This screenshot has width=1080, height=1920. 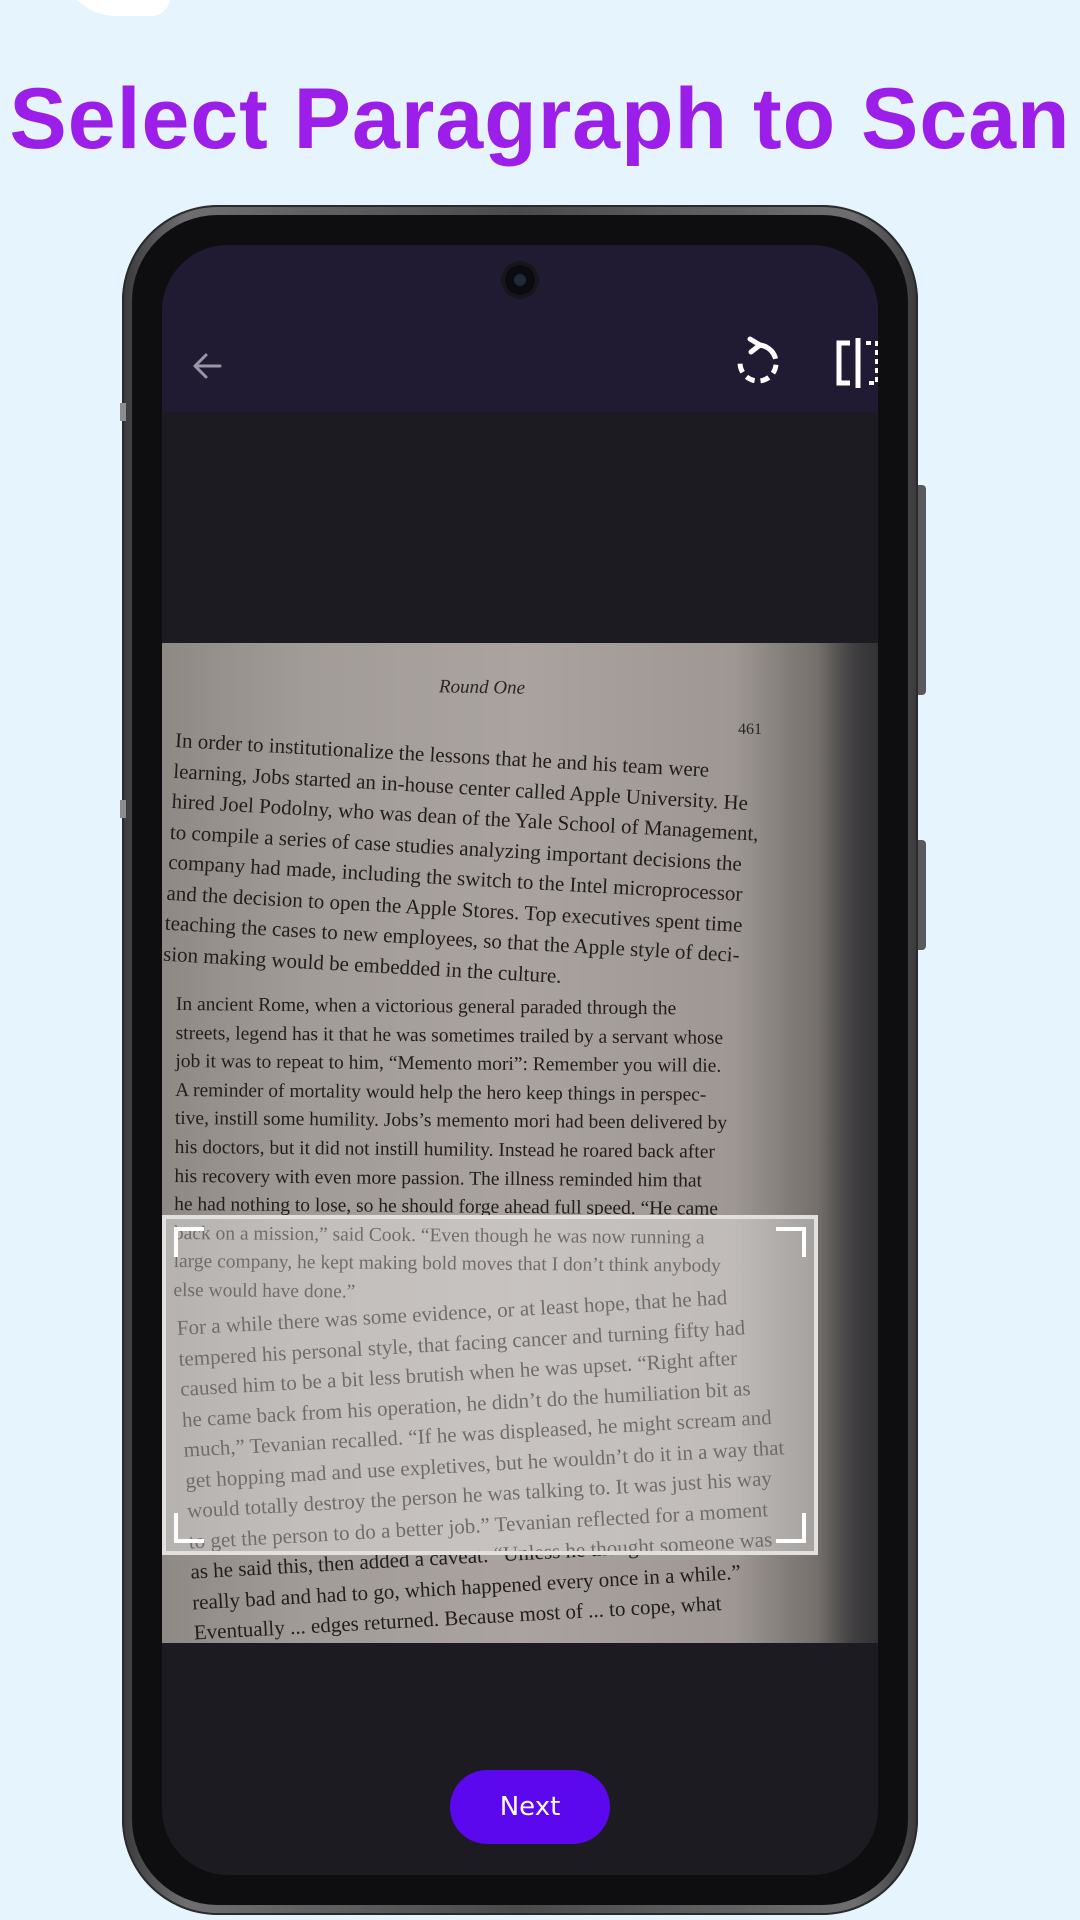 What do you see at coordinates (540, 119) in the screenshot?
I see `page-headline: Select Paragraph to Scan` at bounding box center [540, 119].